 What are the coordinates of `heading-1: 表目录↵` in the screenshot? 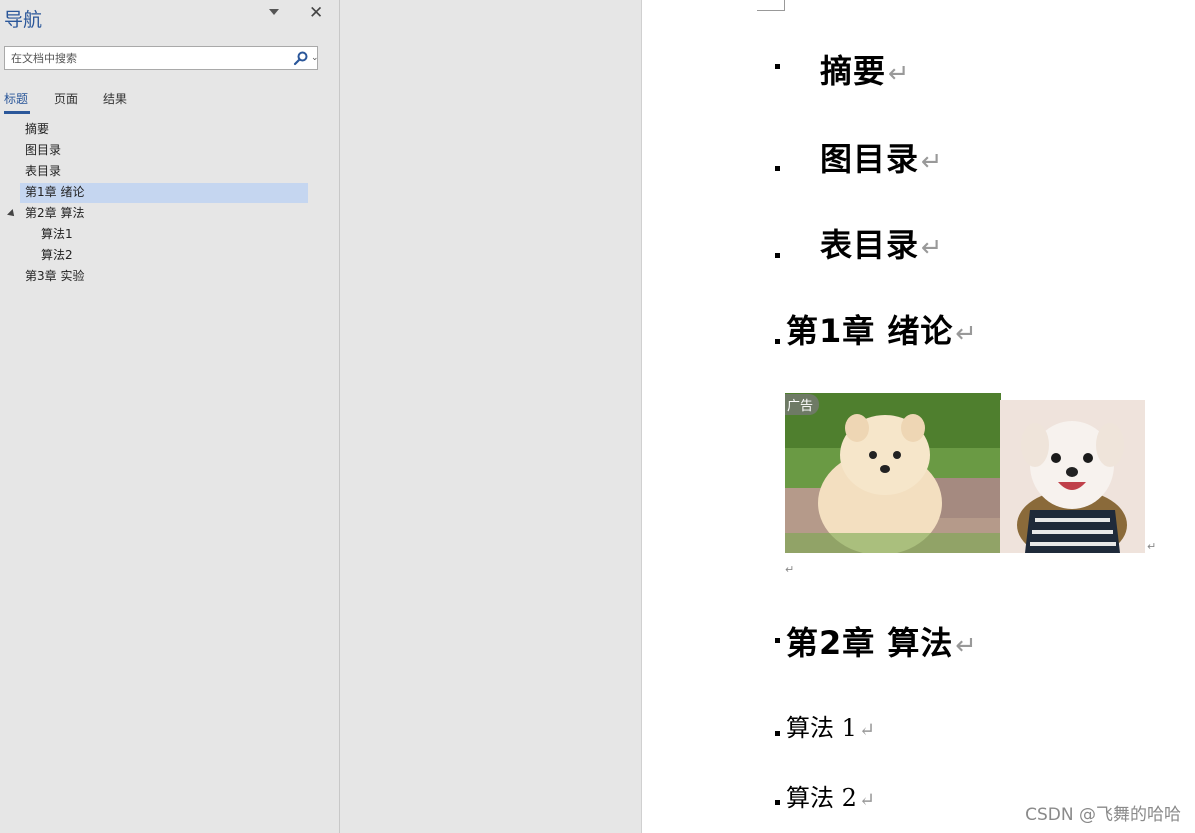 It's located at (881, 243).